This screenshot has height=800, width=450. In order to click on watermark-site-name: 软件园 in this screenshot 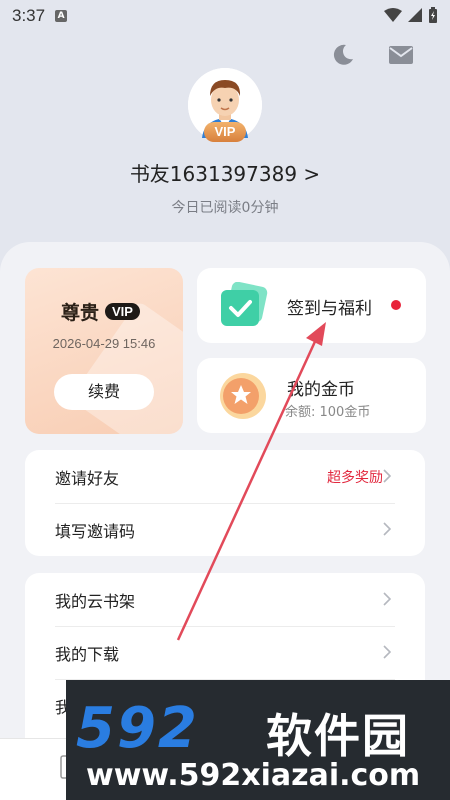, I will do `click(338, 736)`.